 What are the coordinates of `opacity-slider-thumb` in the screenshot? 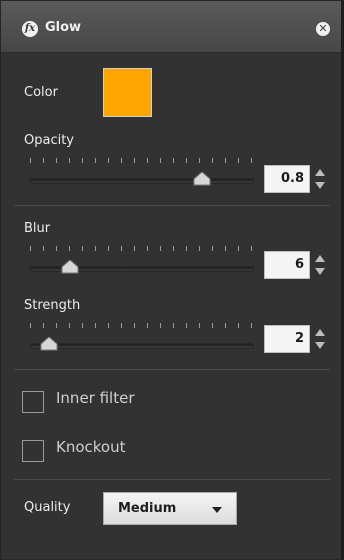 It's located at (202, 179).